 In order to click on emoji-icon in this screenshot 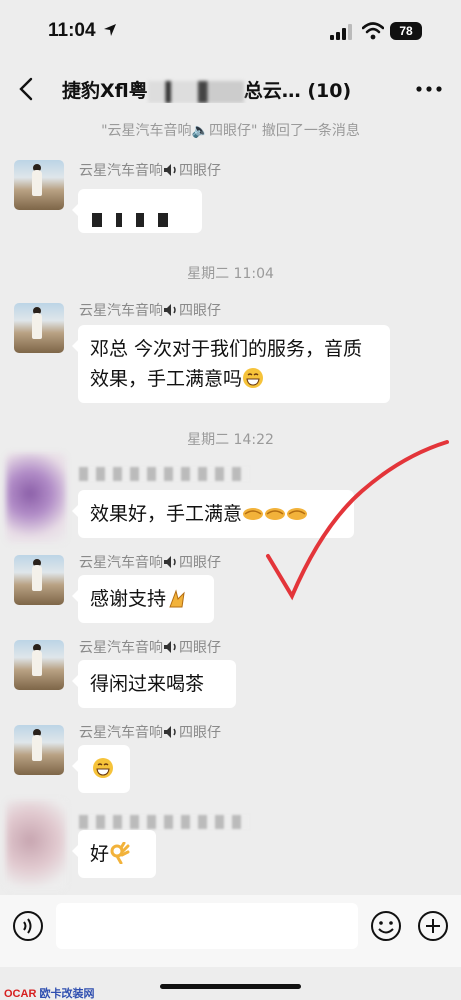, I will do `click(386, 926)`.